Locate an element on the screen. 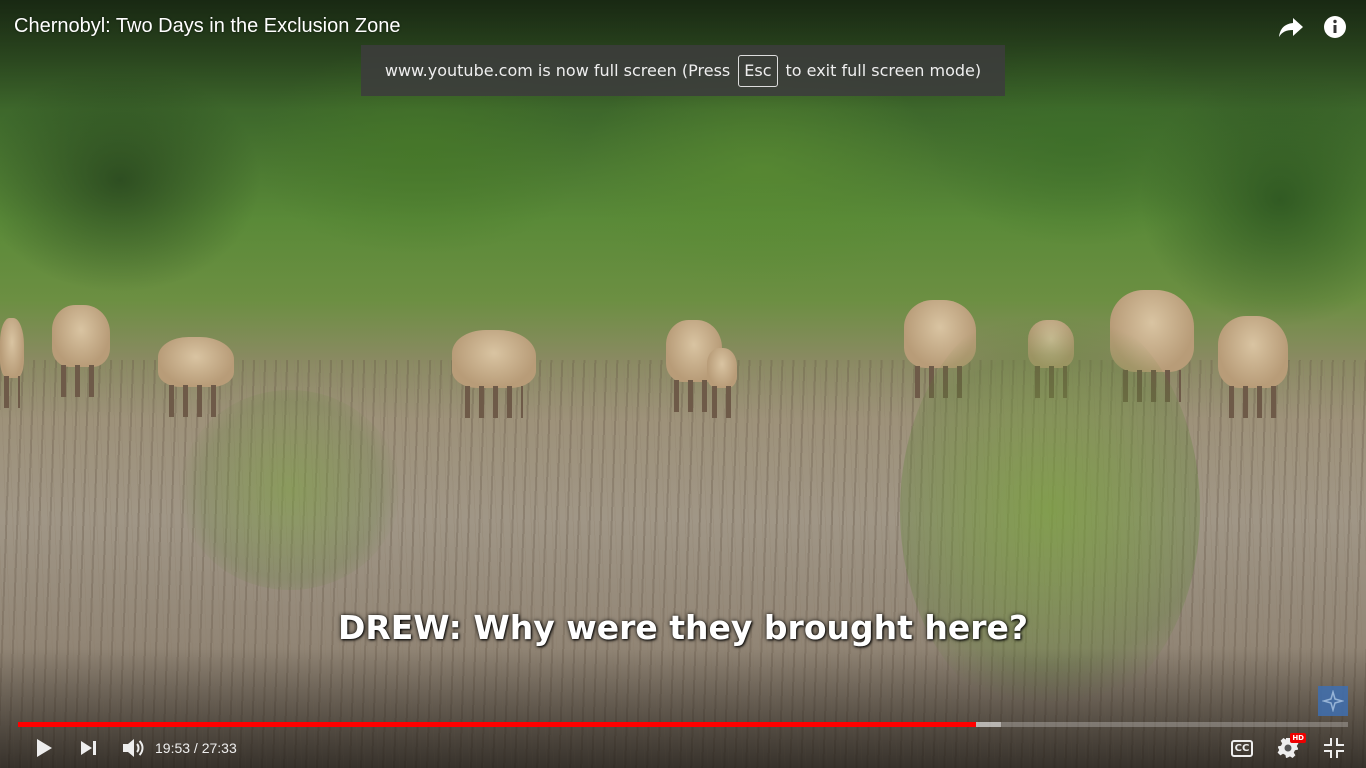  captions-label: CC is located at coordinates (1242, 748).